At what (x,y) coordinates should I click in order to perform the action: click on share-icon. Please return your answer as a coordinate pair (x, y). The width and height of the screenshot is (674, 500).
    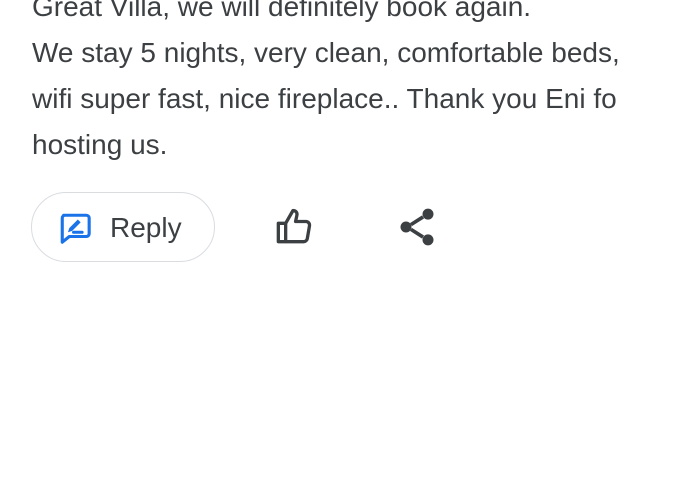
    Looking at the image, I should click on (417, 227).